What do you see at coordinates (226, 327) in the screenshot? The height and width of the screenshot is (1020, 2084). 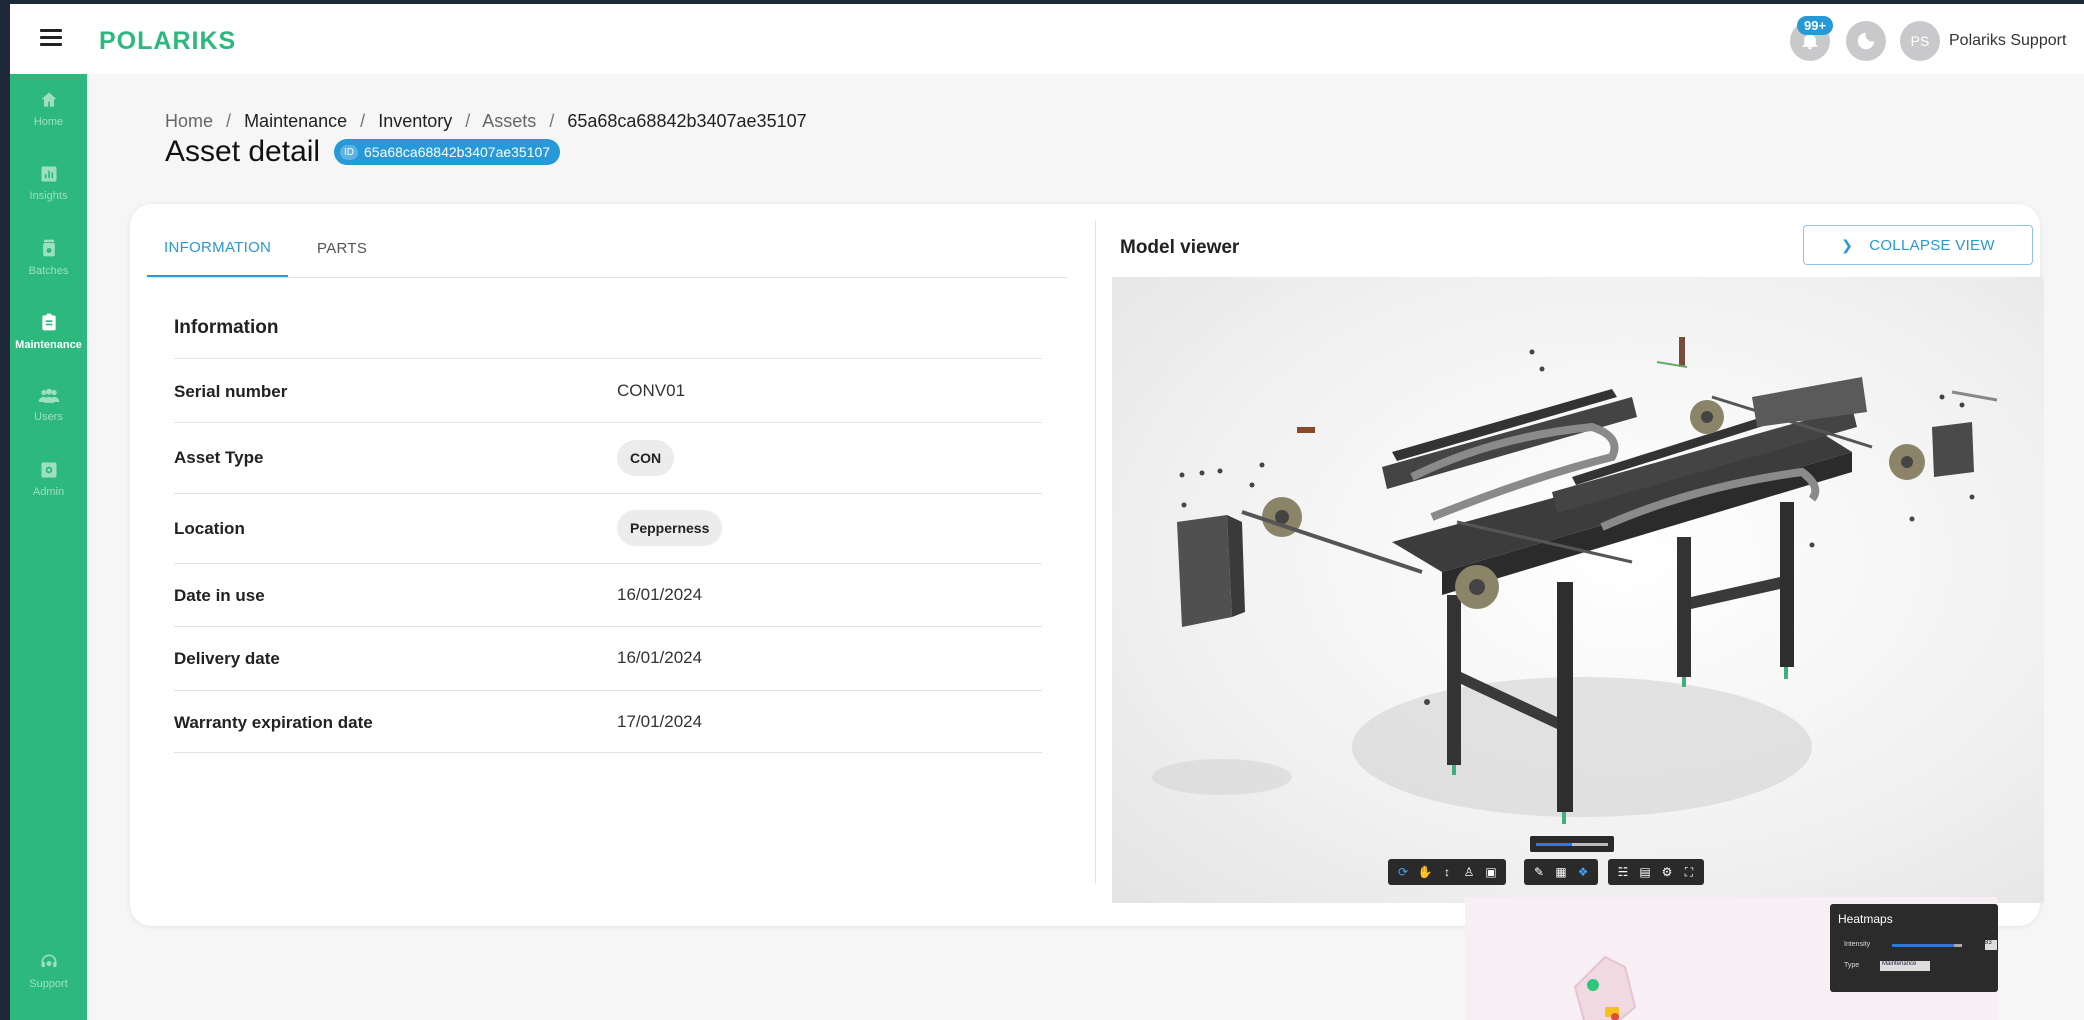 I see `information-title: Information` at bounding box center [226, 327].